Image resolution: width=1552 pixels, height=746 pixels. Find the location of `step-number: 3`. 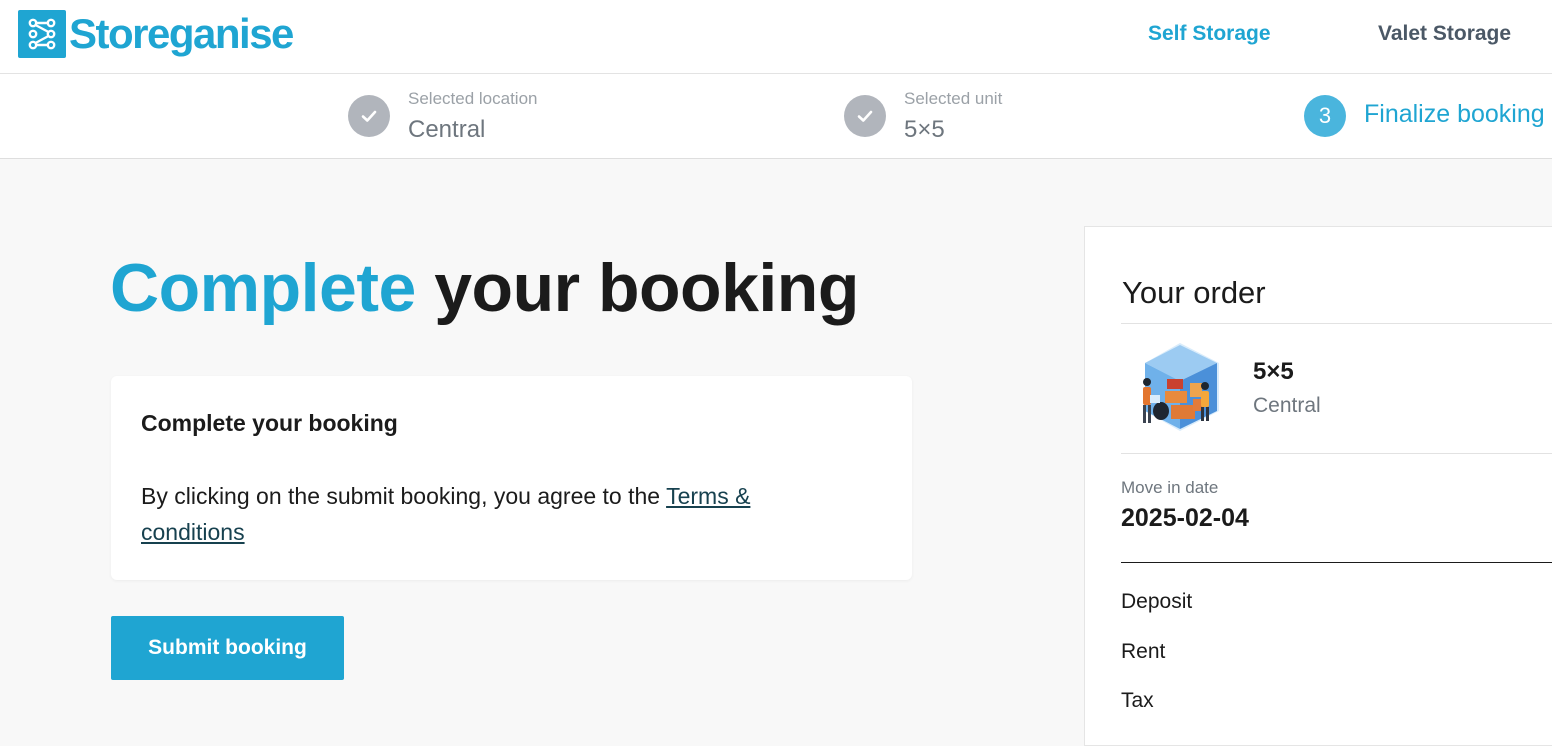

step-number: 3 is located at coordinates (1325, 116).